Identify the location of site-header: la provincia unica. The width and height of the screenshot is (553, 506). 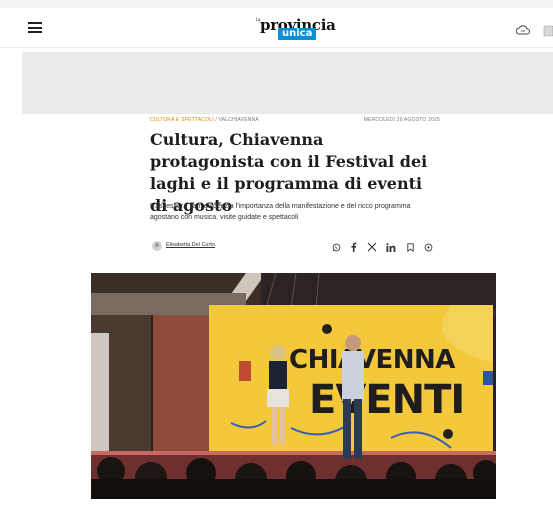
(276, 24).